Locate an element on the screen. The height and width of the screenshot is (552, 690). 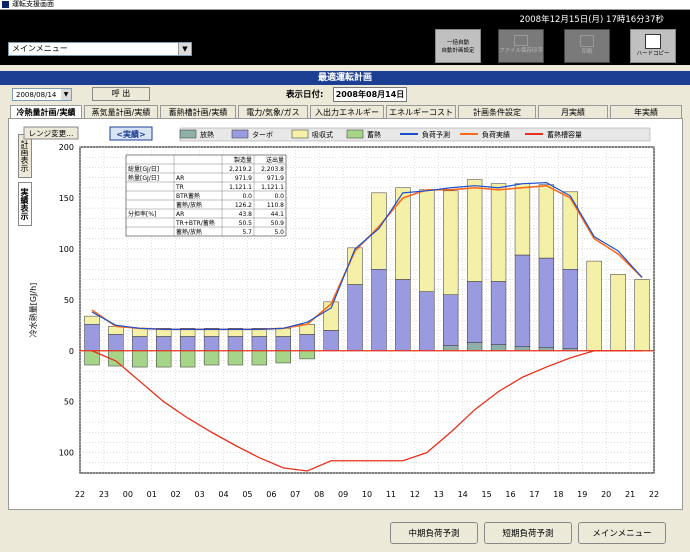
short-term-forecast-button: 短期負荷予測 is located at coordinates (528, 533).